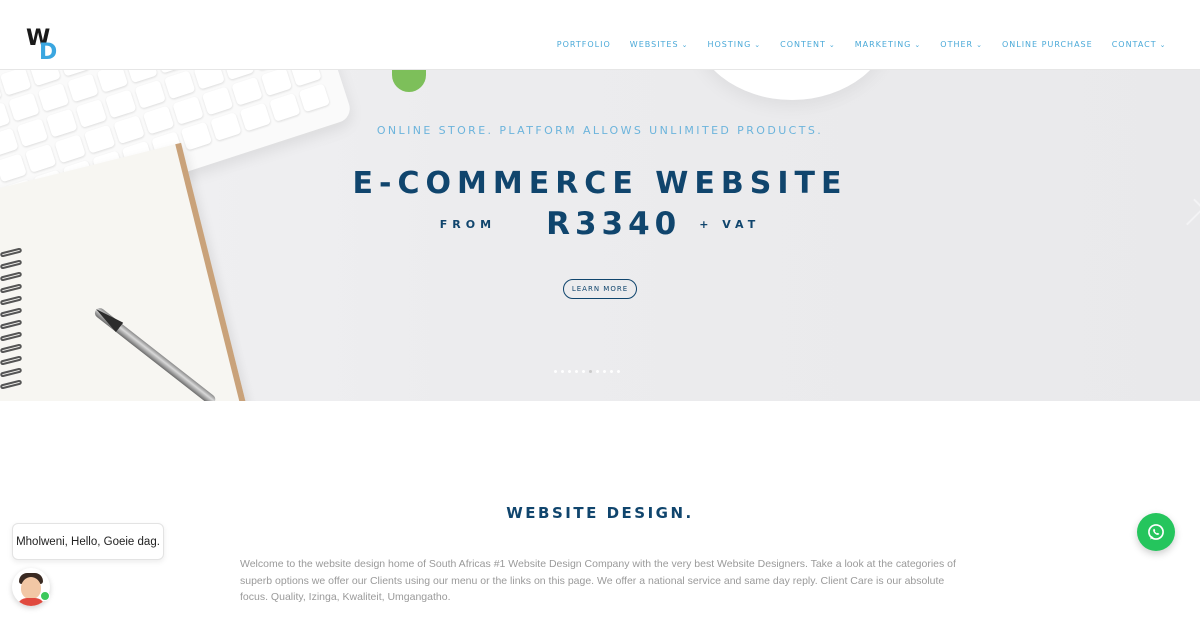 The height and width of the screenshot is (630, 1200). I want to click on site-logo: W D, so click(46, 46).